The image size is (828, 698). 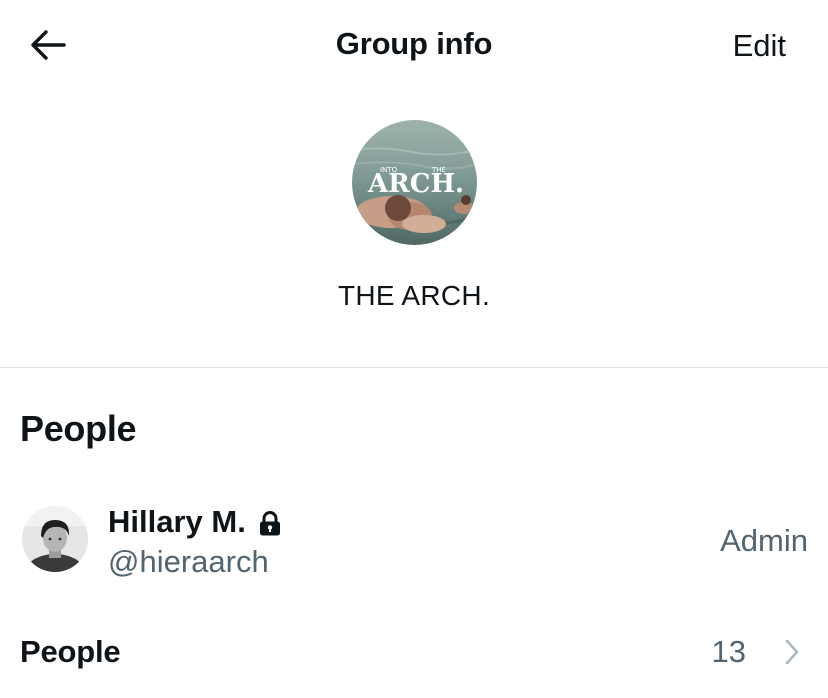 I want to click on avatar, so click(x=55, y=539).